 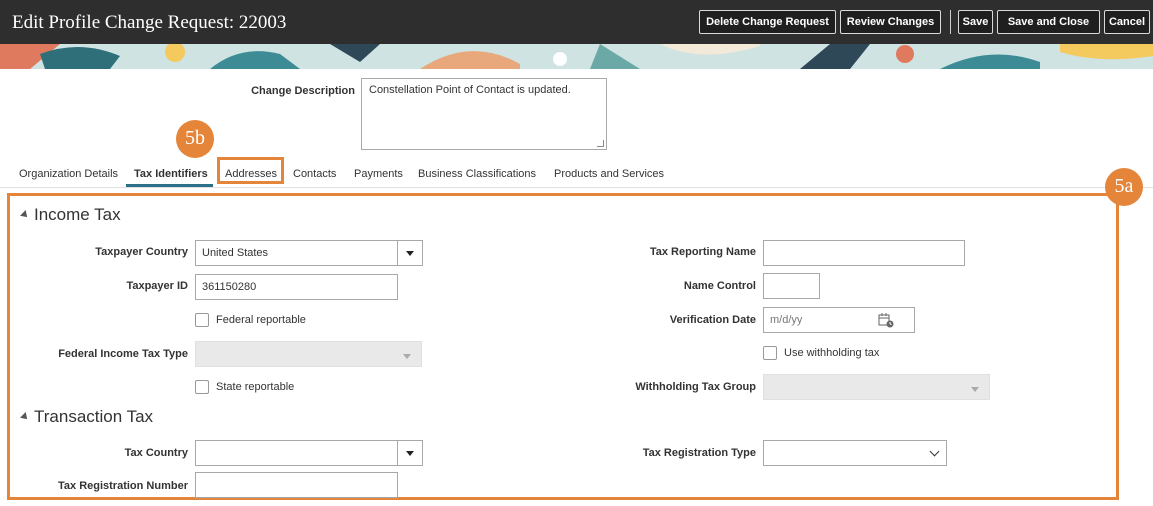 What do you see at coordinates (832, 353) in the screenshot?
I see `use-withholding-tax-label: Use withholding tax` at bounding box center [832, 353].